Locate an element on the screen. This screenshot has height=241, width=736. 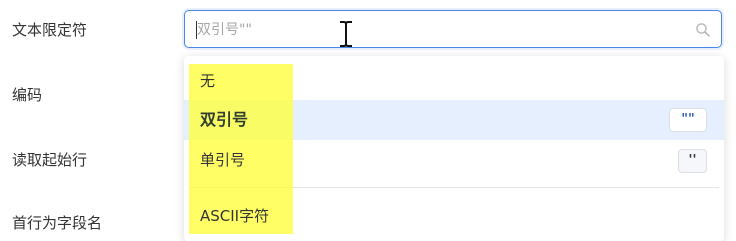
option-label: 双引号 is located at coordinates (224, 119).